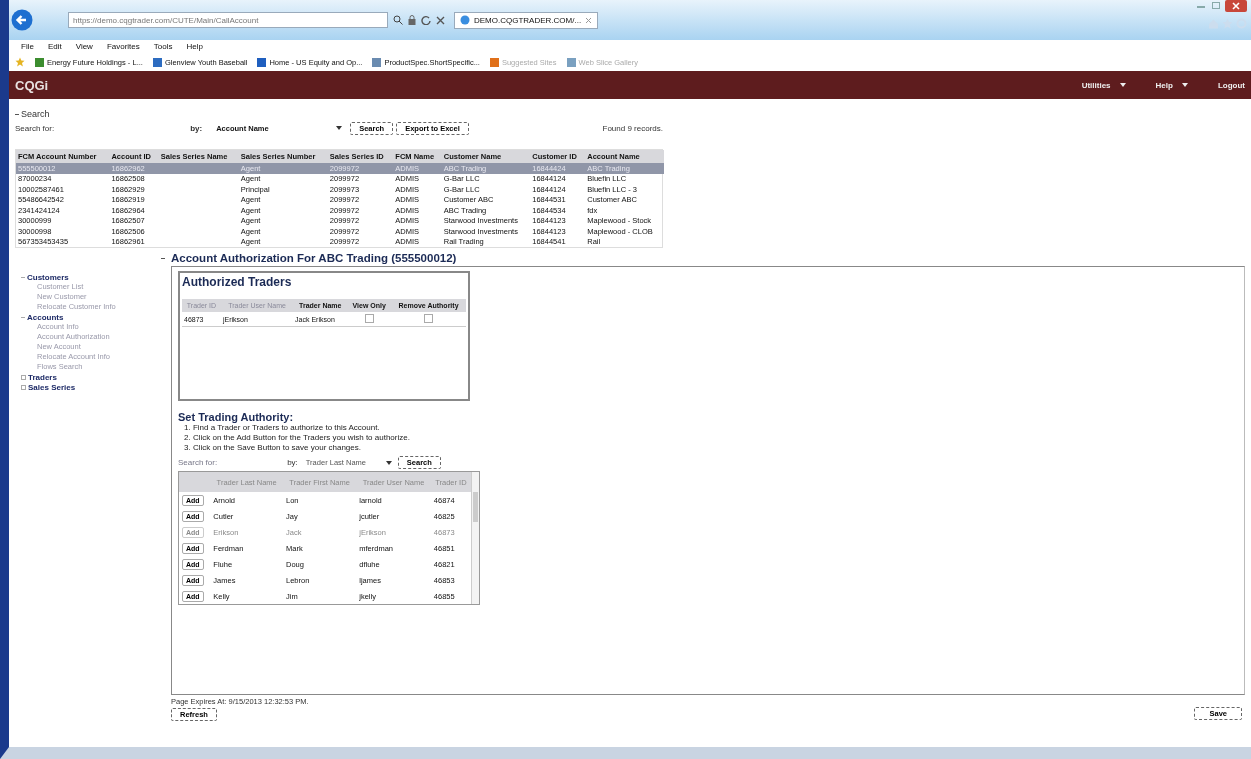 Image resolution: width=1251 pixels, height=759 pixels. I want to click on menu-item: Help, so click(194, 46).